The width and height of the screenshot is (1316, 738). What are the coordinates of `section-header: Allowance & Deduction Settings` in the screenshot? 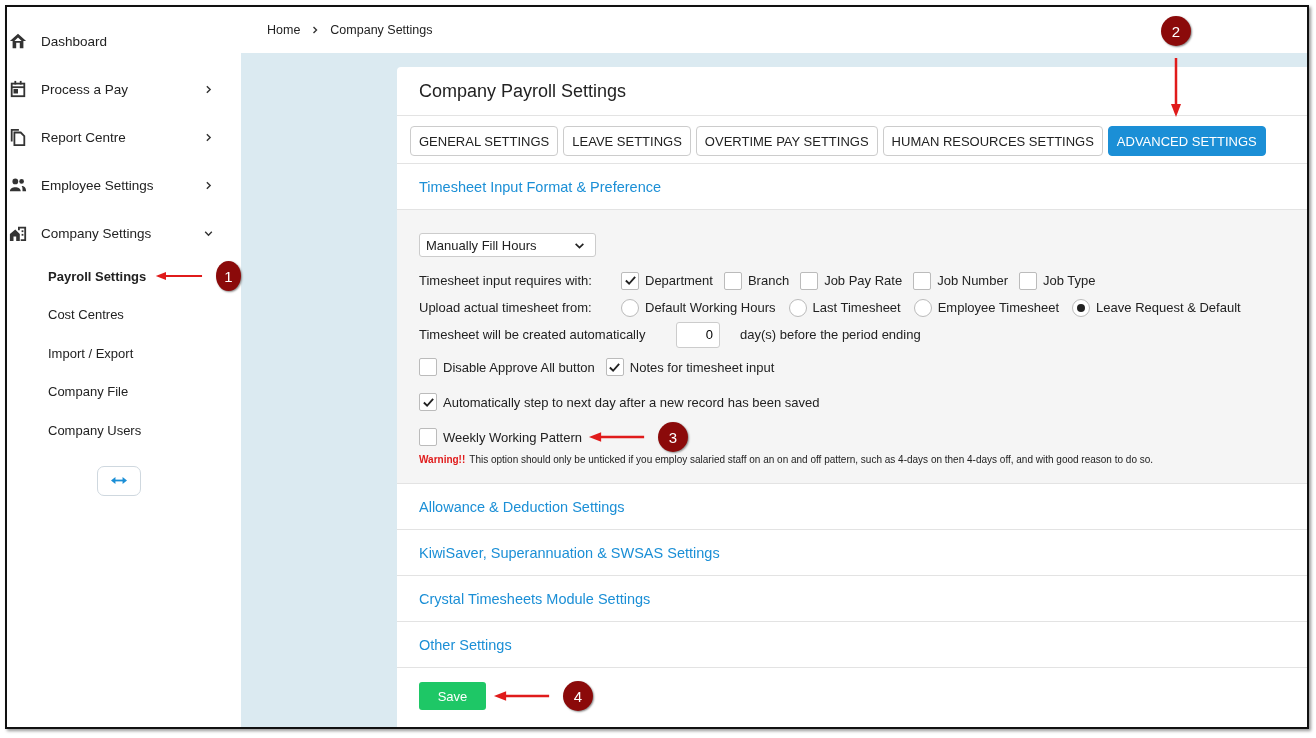 It's located at (852, 507).